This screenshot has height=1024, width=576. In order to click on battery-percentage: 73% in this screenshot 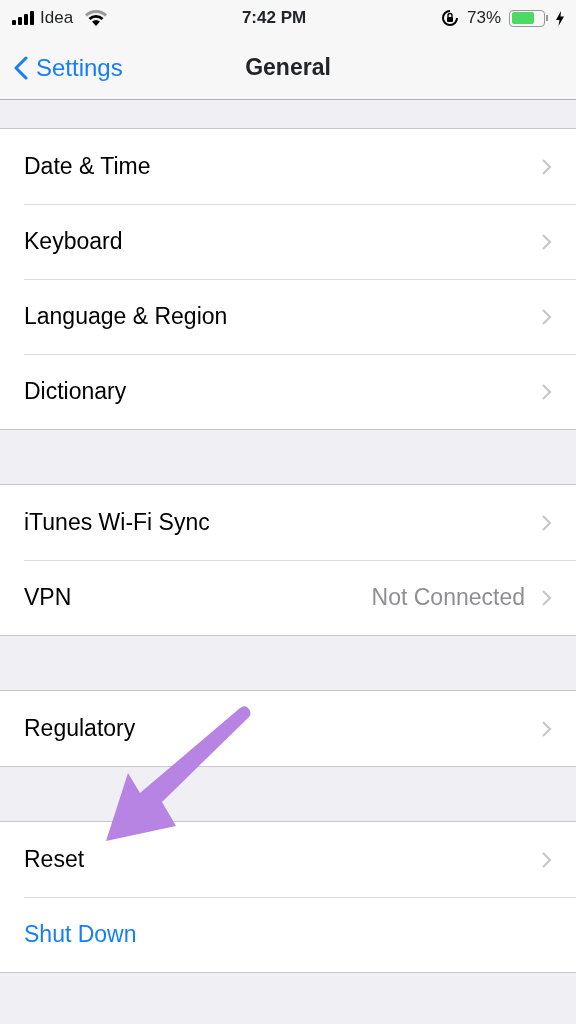, I will do `click(483, 18)`.